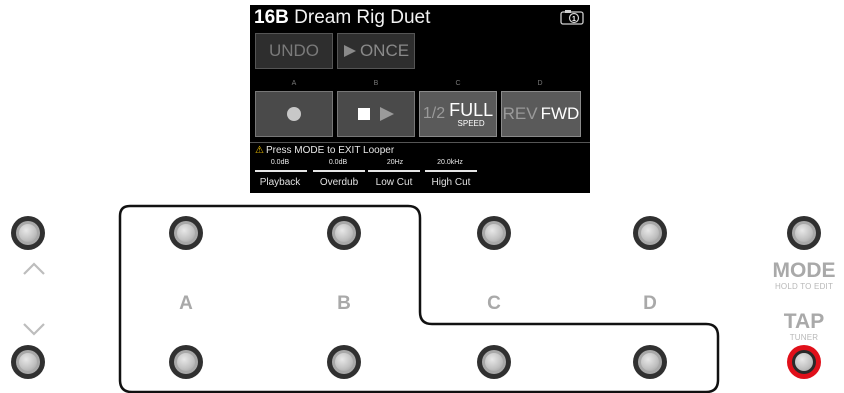 This screenshot has height=393, width=844. I want to click on rev-label: REV, so click(520, 113).